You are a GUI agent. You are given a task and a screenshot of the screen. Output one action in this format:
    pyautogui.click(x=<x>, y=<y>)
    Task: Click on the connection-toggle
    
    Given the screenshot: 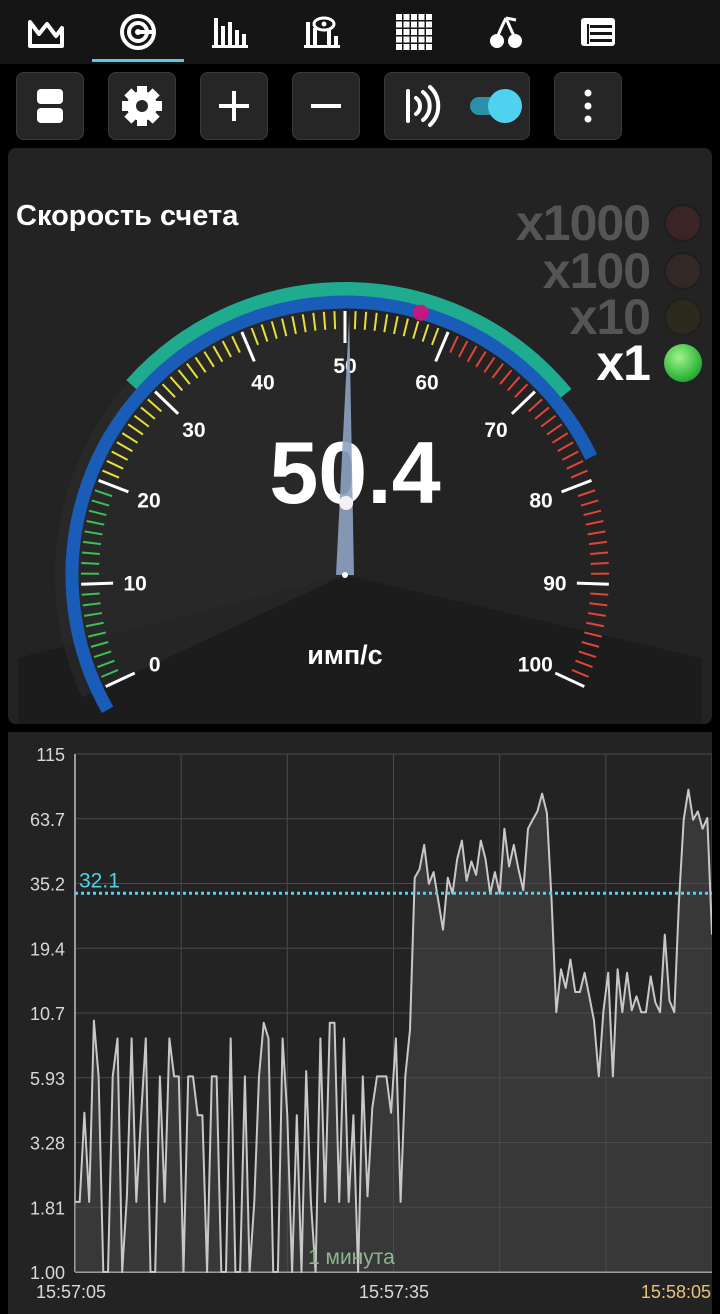 What is the action you would take?
    pyautogui.click(x=464, y=106)
    